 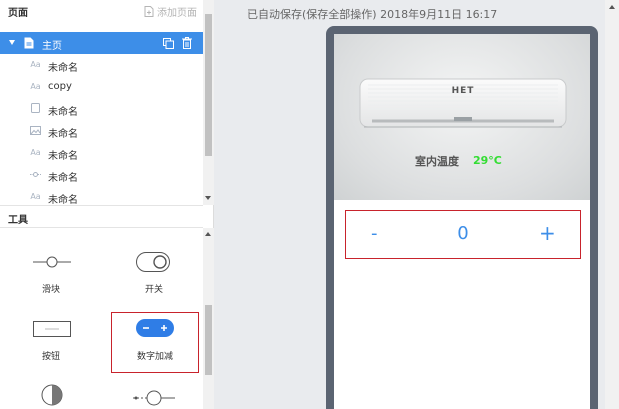 What do you see at coordinates (208, 198) in the screenshot?
I see `scroll-down-arrow-icon` at bounding box center [208, 198].